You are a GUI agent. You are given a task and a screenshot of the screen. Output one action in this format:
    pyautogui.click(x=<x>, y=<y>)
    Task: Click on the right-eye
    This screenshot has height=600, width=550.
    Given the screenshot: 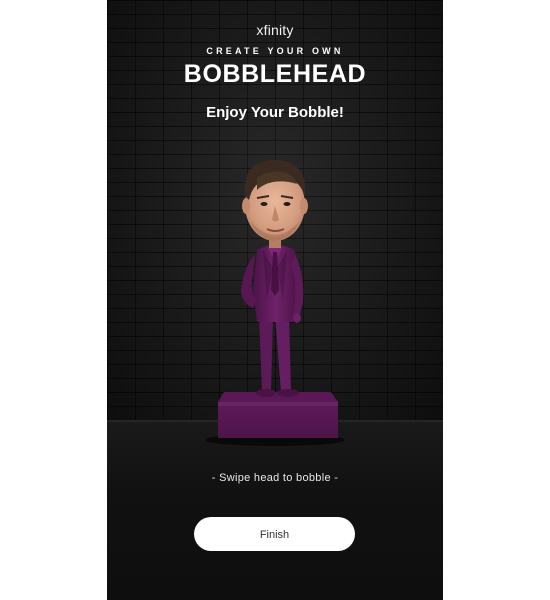 What is the action you would take?
    pyautogui.click(x=287, y=204)
    